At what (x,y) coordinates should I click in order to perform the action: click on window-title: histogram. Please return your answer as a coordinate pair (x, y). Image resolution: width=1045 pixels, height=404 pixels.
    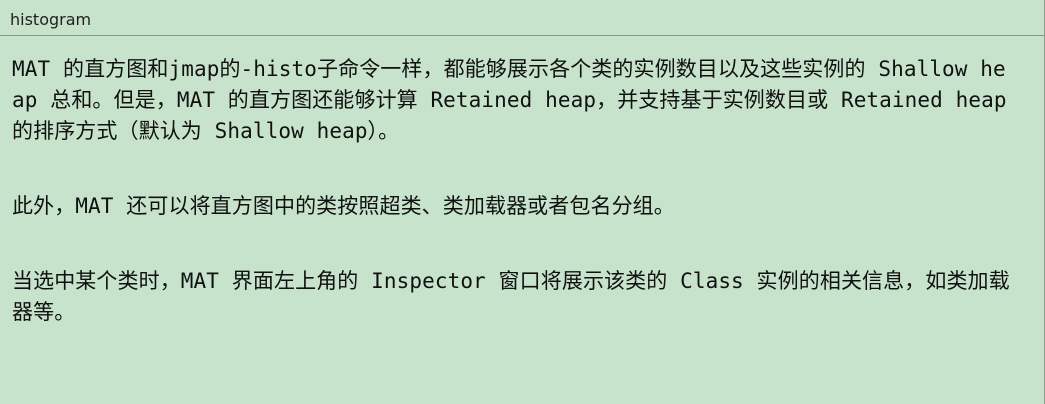
    Looking at the image, I should click on (51, 19).